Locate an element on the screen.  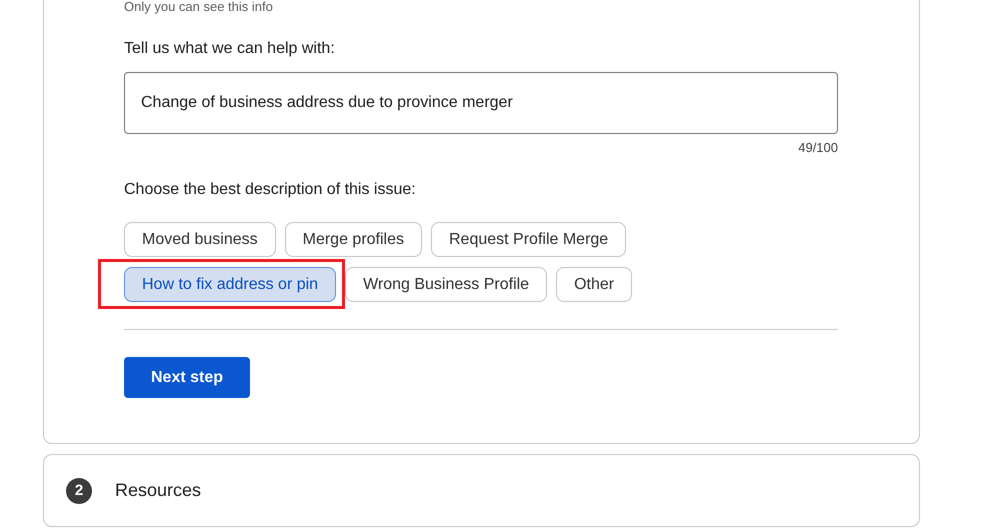
character-counter: 49/100 is located at coordinates (818, 148).